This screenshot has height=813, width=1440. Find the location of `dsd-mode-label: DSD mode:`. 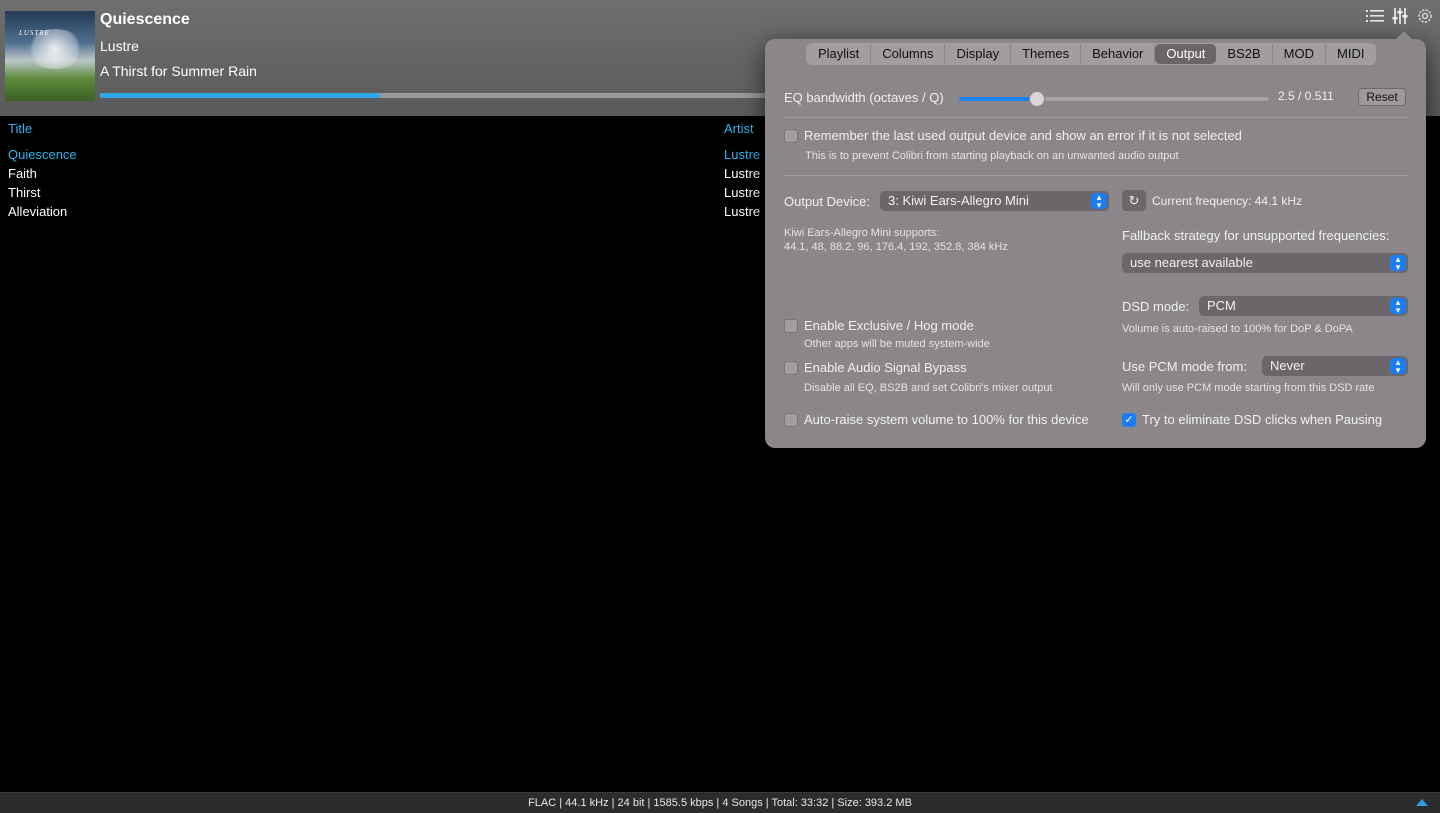

dsd-mode-label: DSD mode: is located at coordinates (1156, 306).